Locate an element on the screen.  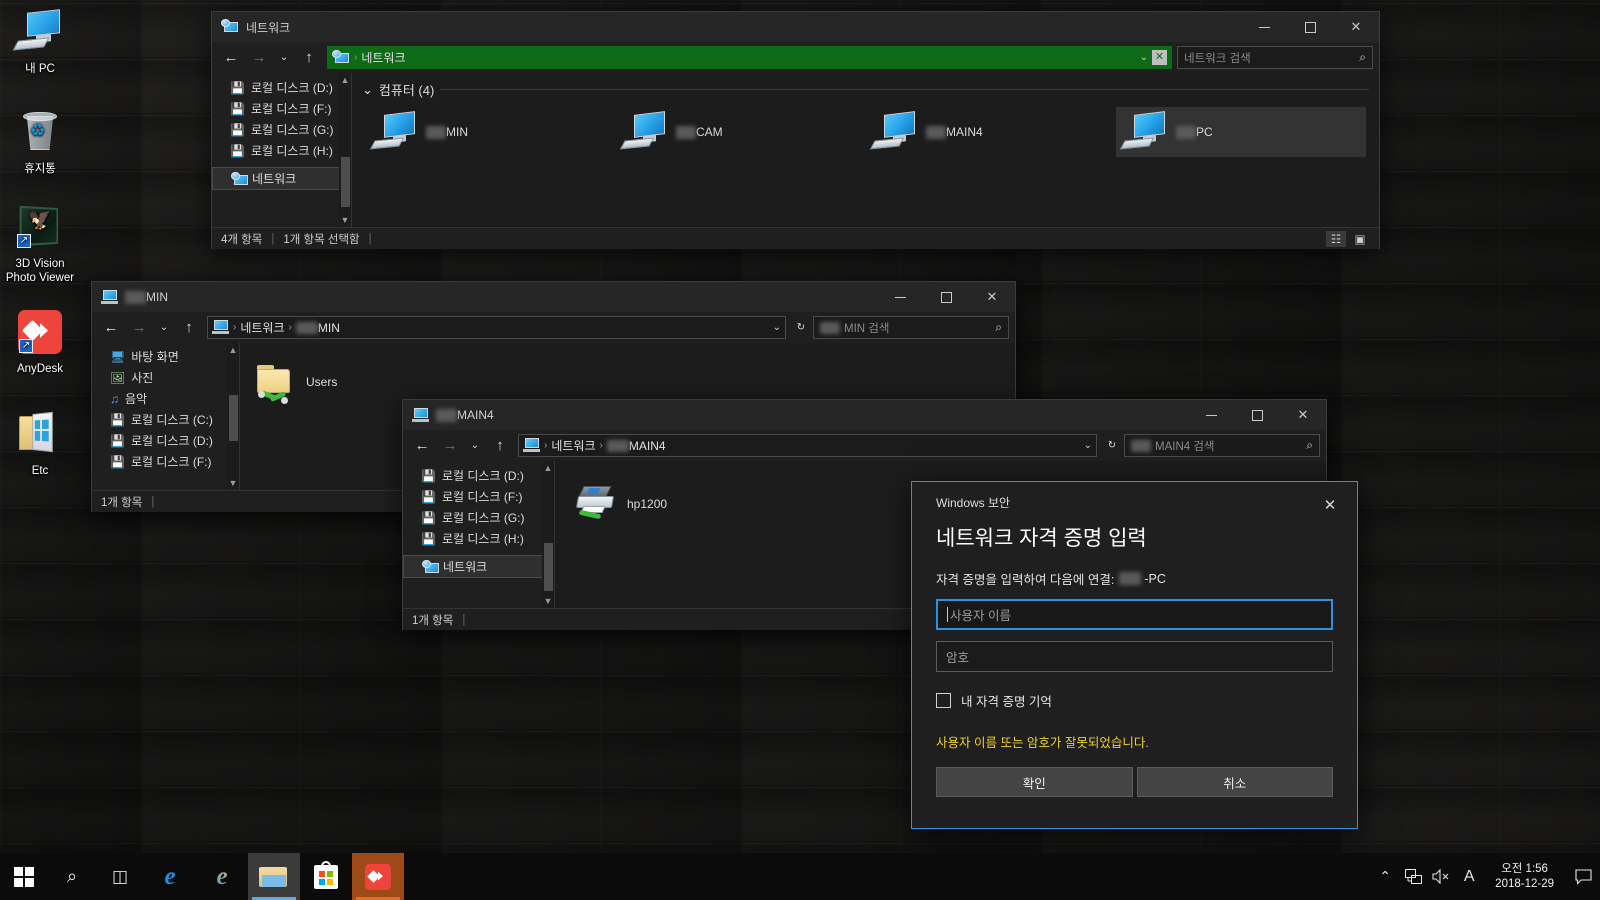
cancel-button: 취소 is located at coordinates (1234, 782).